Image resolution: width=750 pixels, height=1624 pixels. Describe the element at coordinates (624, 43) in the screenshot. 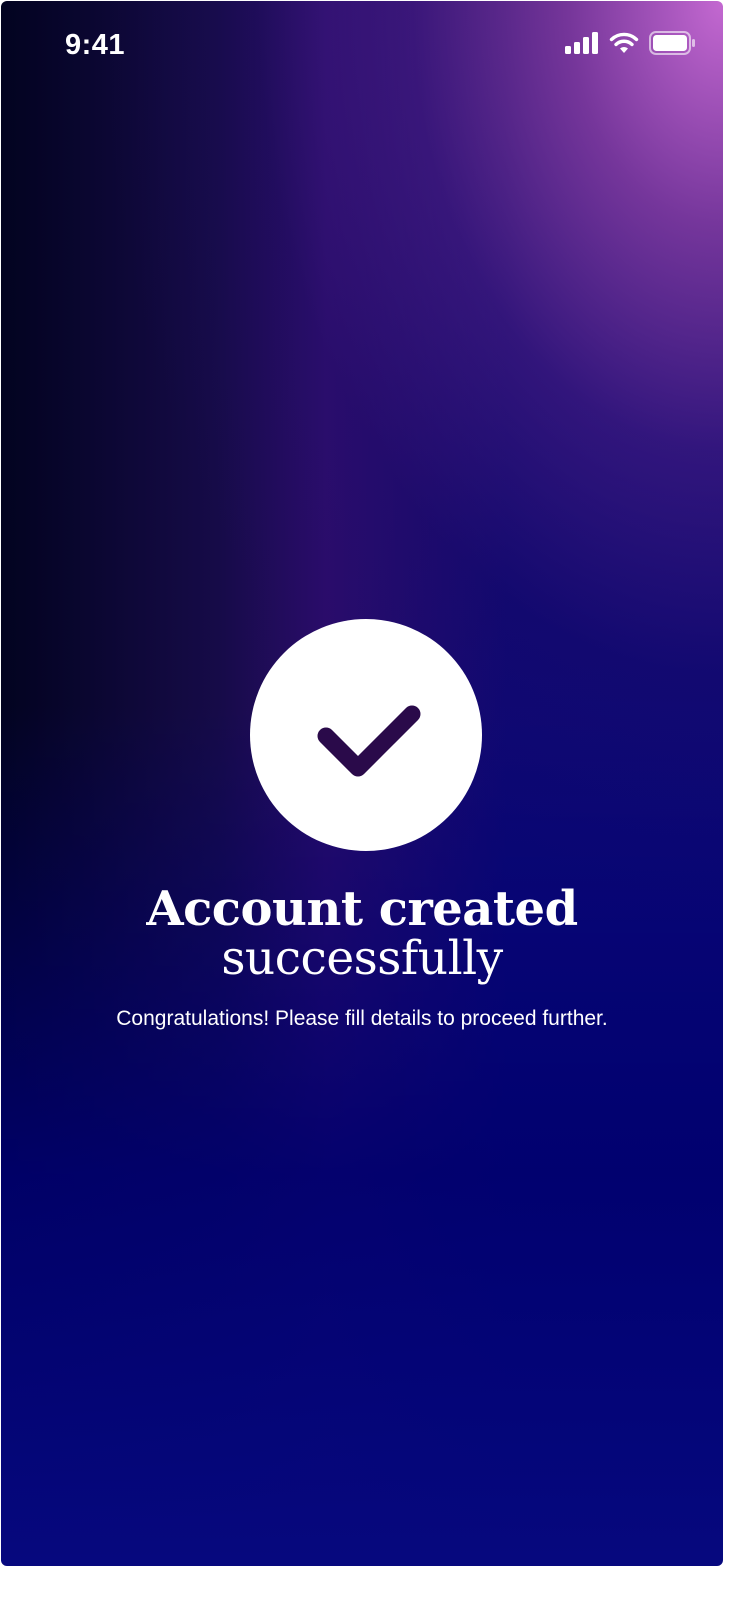

I see `wifi-icon` at that location.